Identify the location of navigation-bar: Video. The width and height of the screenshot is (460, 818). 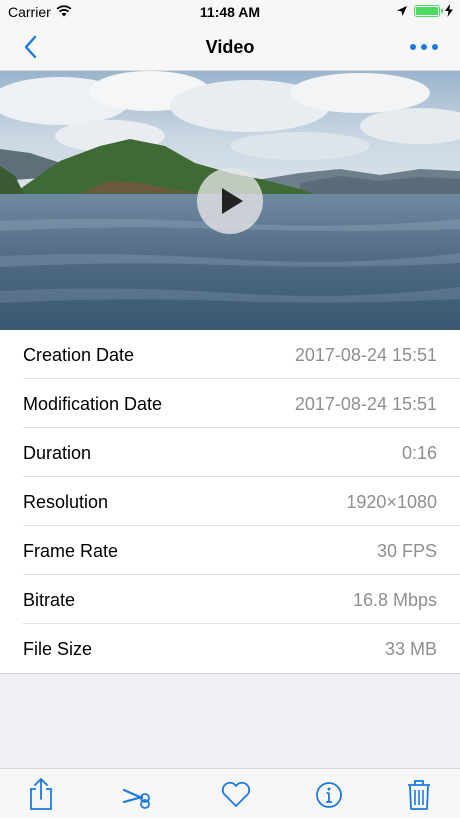
(230, 47).